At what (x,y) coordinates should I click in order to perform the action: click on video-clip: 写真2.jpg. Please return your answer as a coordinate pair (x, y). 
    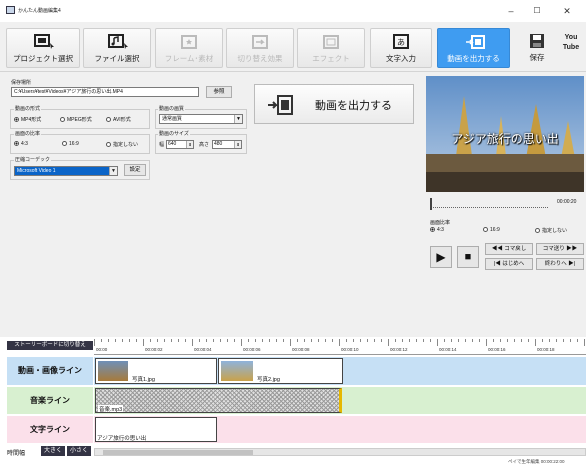
    Looking at the image, I should click on (280, 371).